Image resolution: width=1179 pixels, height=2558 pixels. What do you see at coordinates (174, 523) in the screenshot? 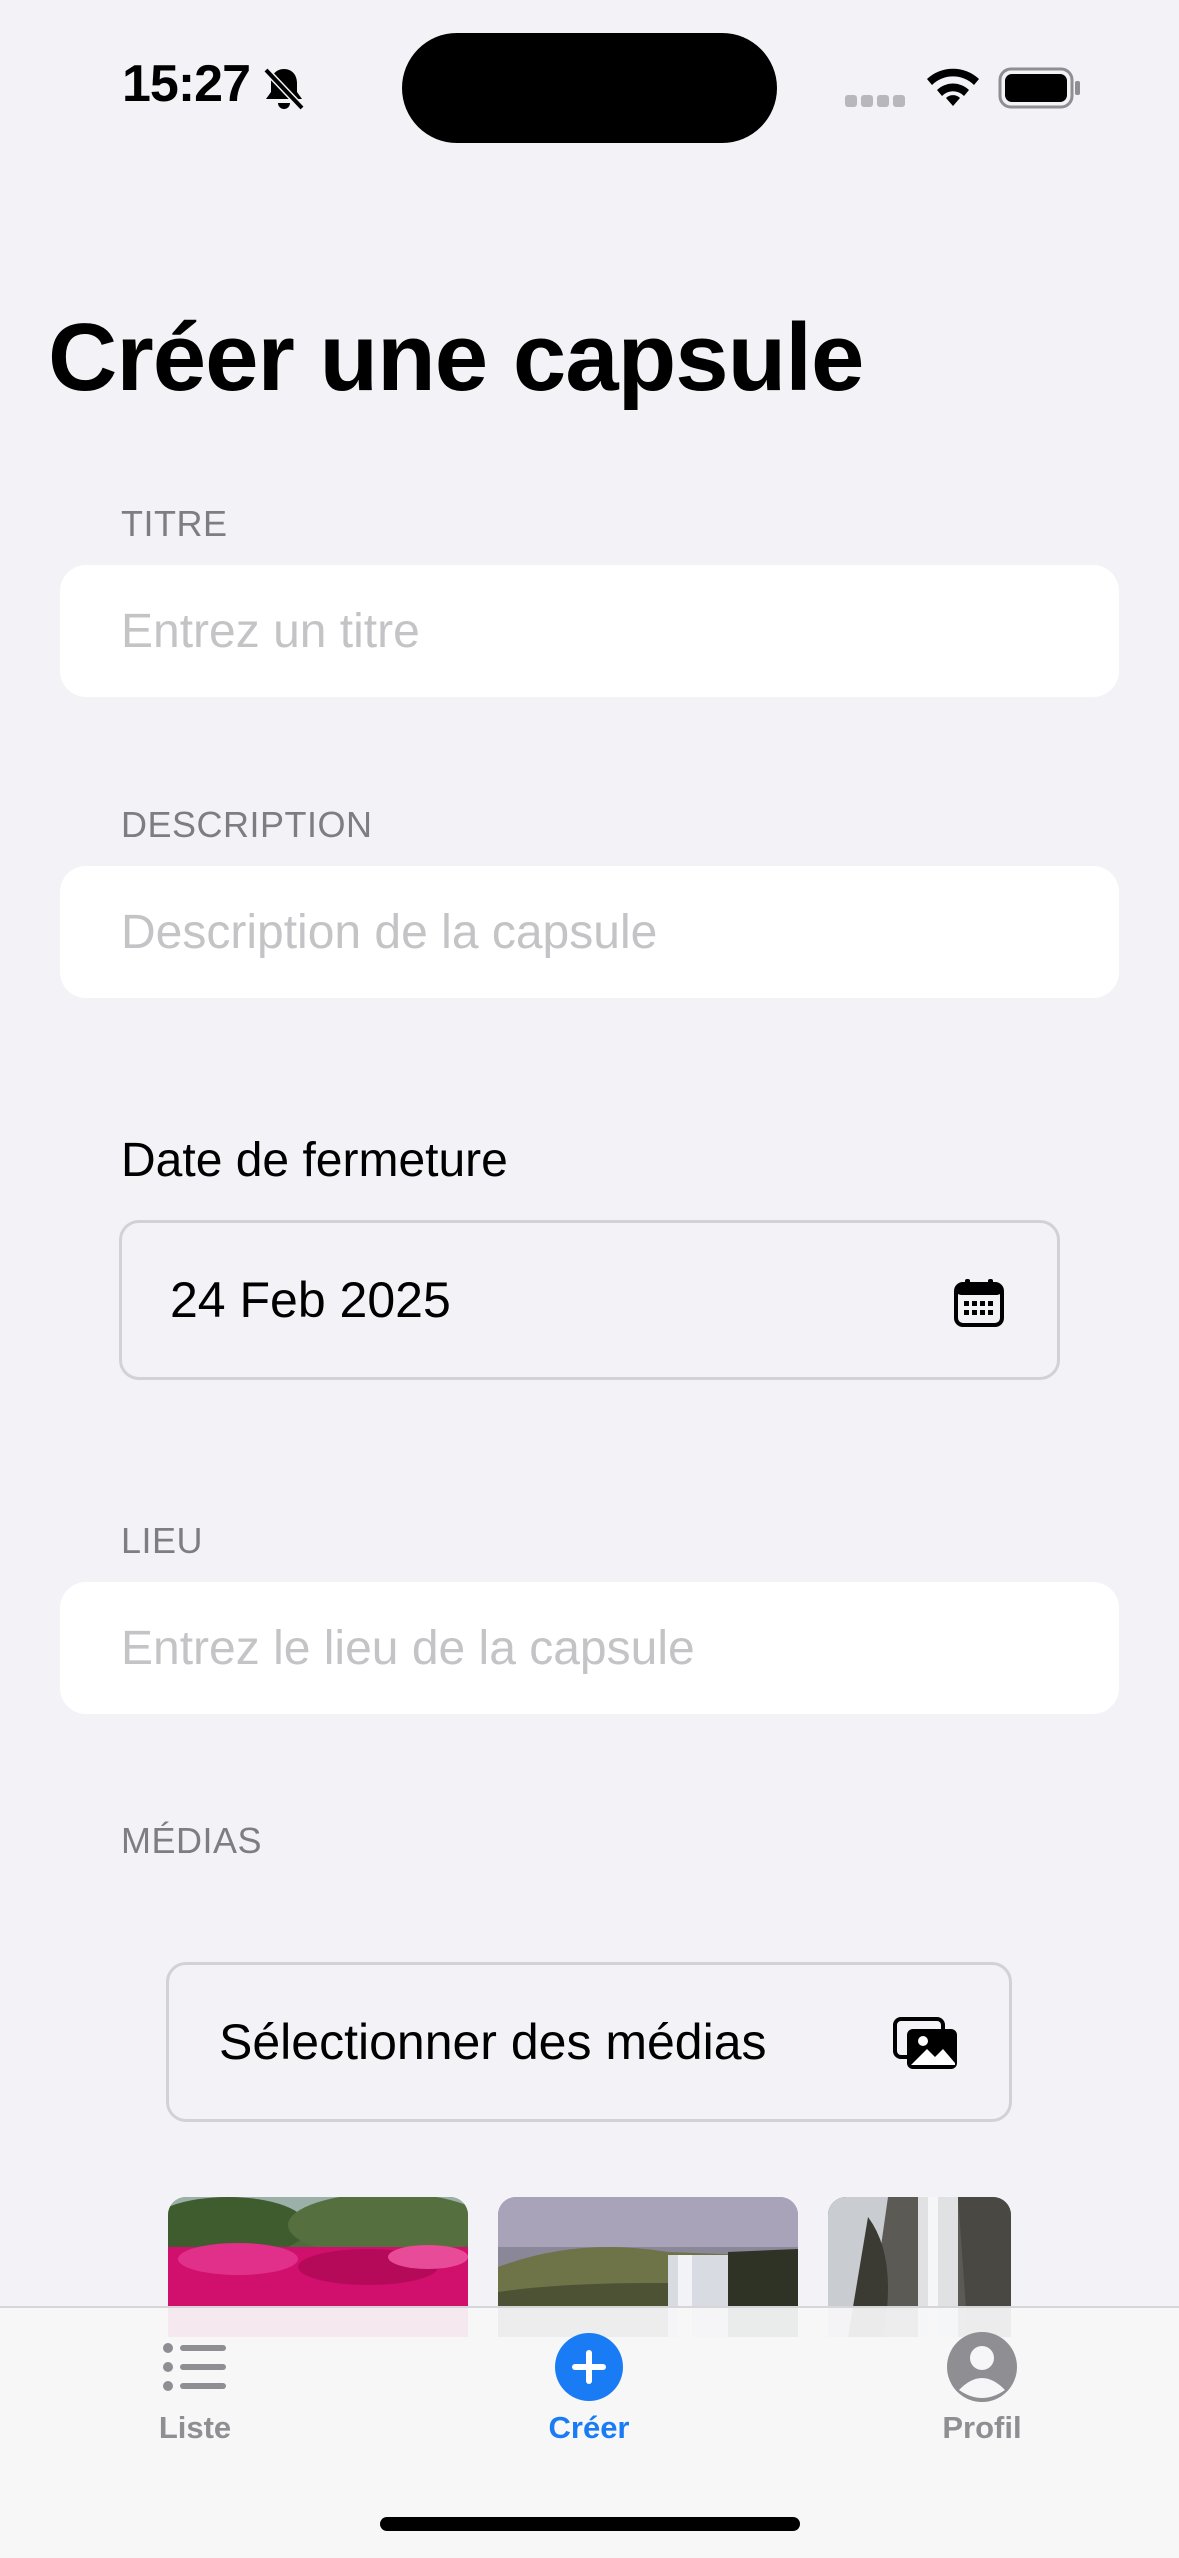
I see `title-section-label: TITRE` at bounding box center [174, 523].